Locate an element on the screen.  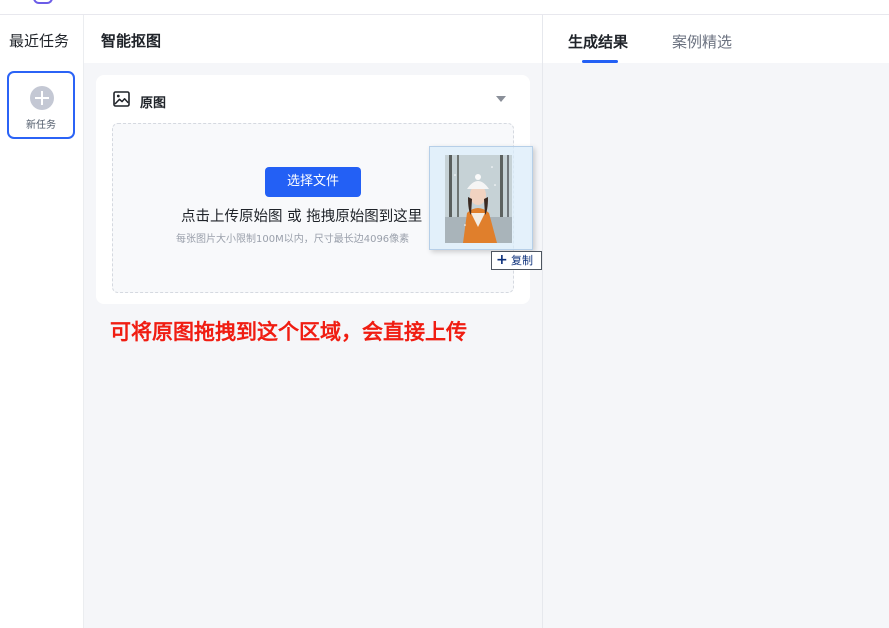
tab-results: 生成结果 is located at coordinates (598, 41).